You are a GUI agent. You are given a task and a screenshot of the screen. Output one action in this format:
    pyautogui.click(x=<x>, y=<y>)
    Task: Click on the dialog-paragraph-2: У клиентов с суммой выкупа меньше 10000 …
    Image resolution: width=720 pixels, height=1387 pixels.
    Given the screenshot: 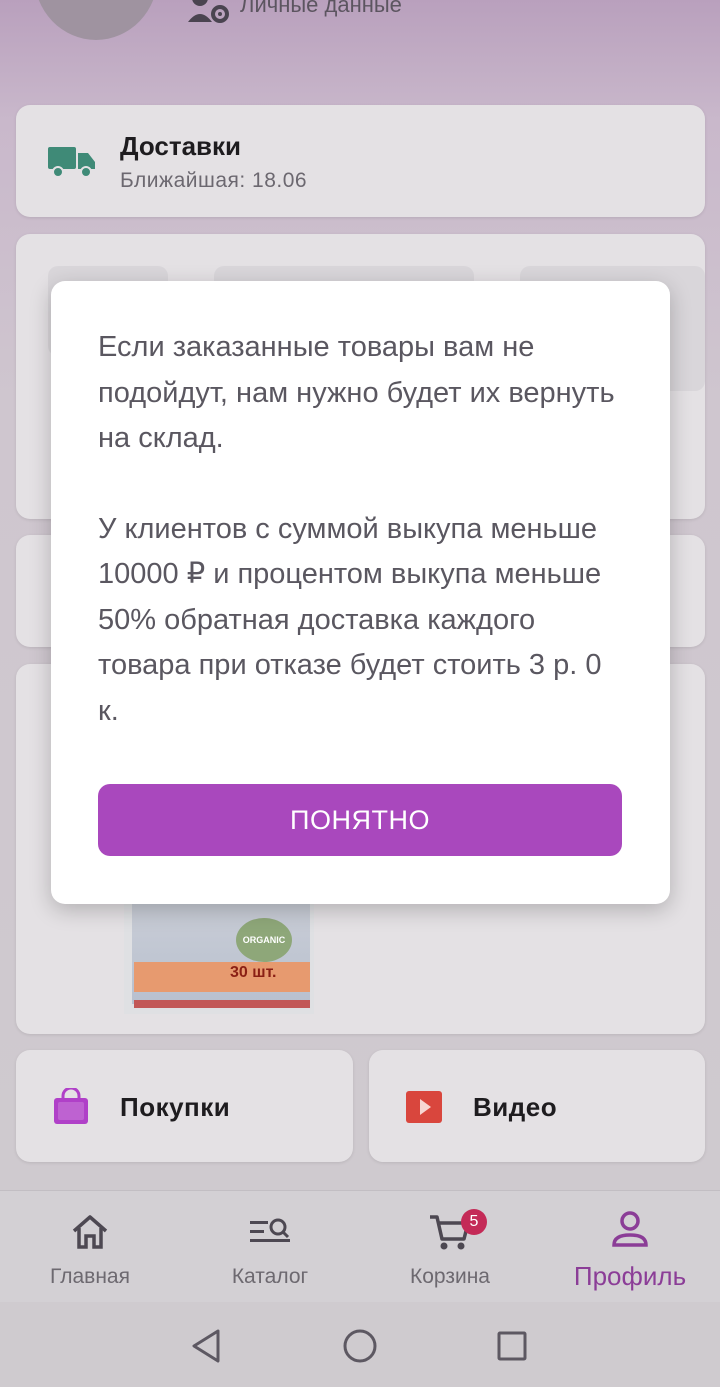 What is the action you would take?
    pyautogui.click(x=350, y=619)
    